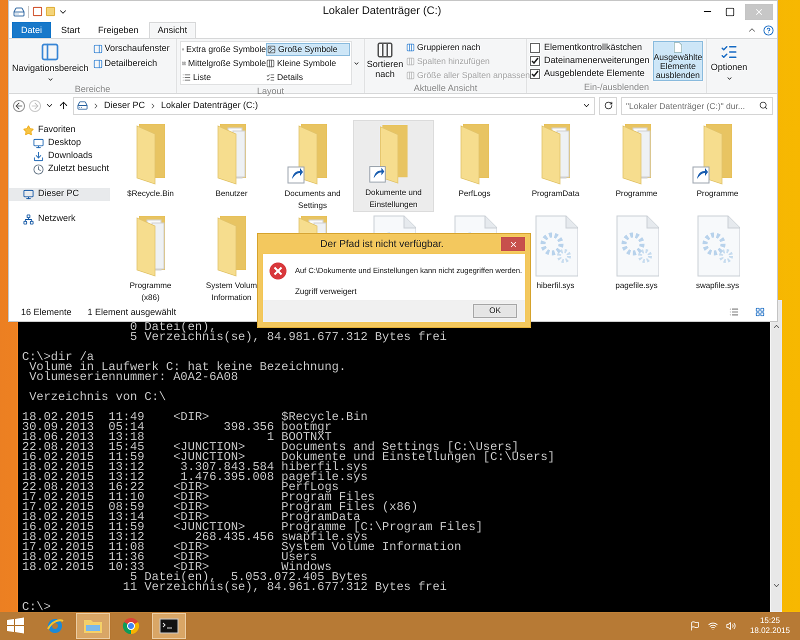 The image size is (800, 640). I want to click on console-line: 11 Verzeichnis(se), 84.961.677.312 Bytes frei, so click(284, 587).